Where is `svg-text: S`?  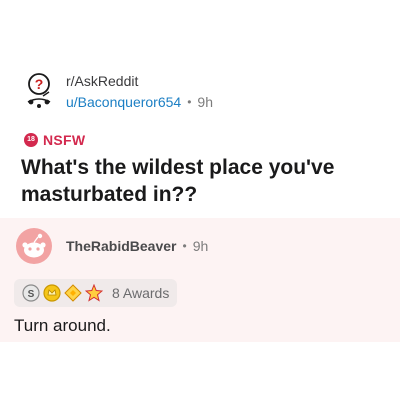
svg-text: S is located at coordinates (31, 294).